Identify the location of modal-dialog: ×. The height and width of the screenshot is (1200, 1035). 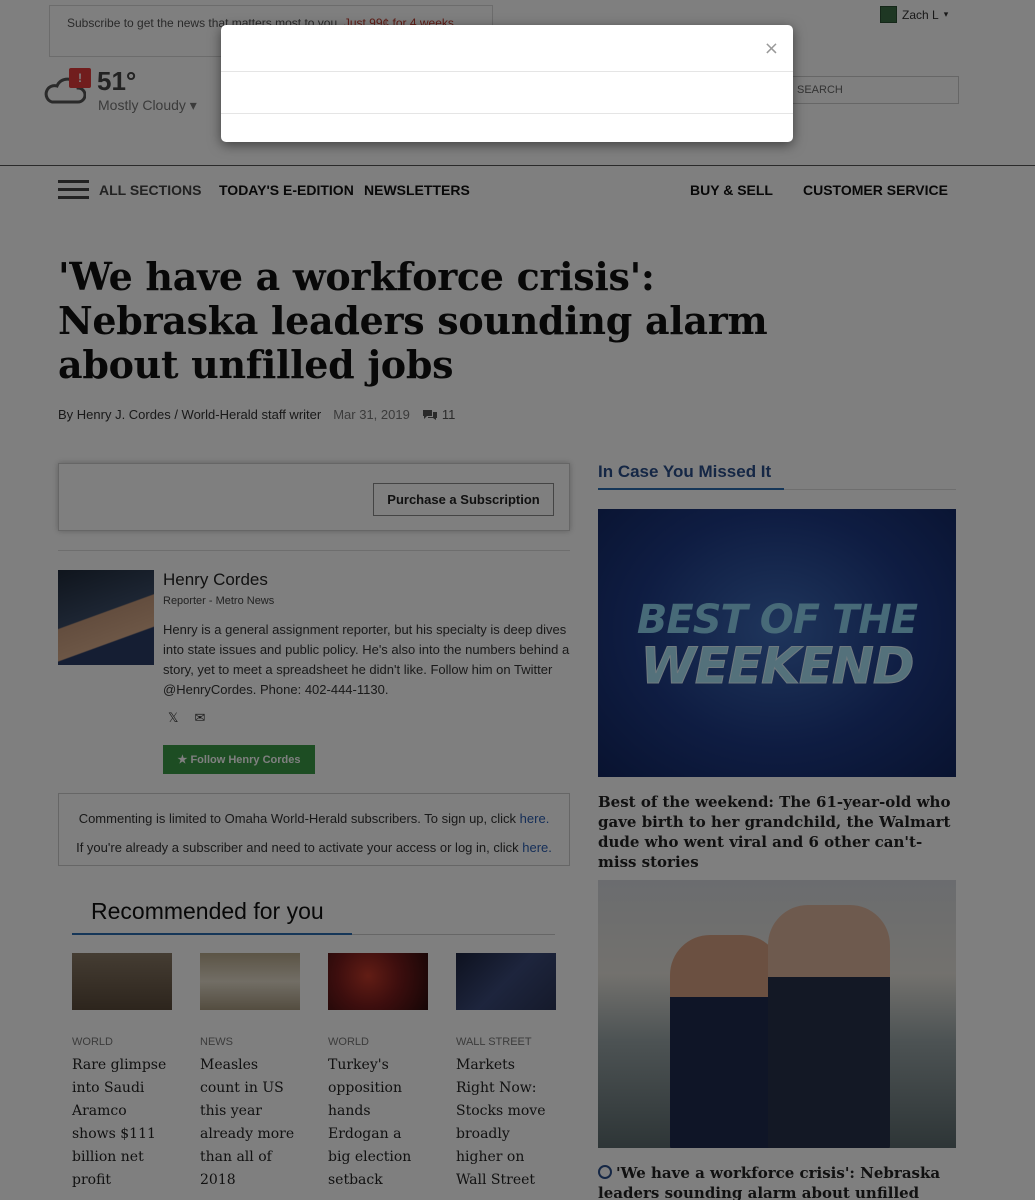
(507, 83).